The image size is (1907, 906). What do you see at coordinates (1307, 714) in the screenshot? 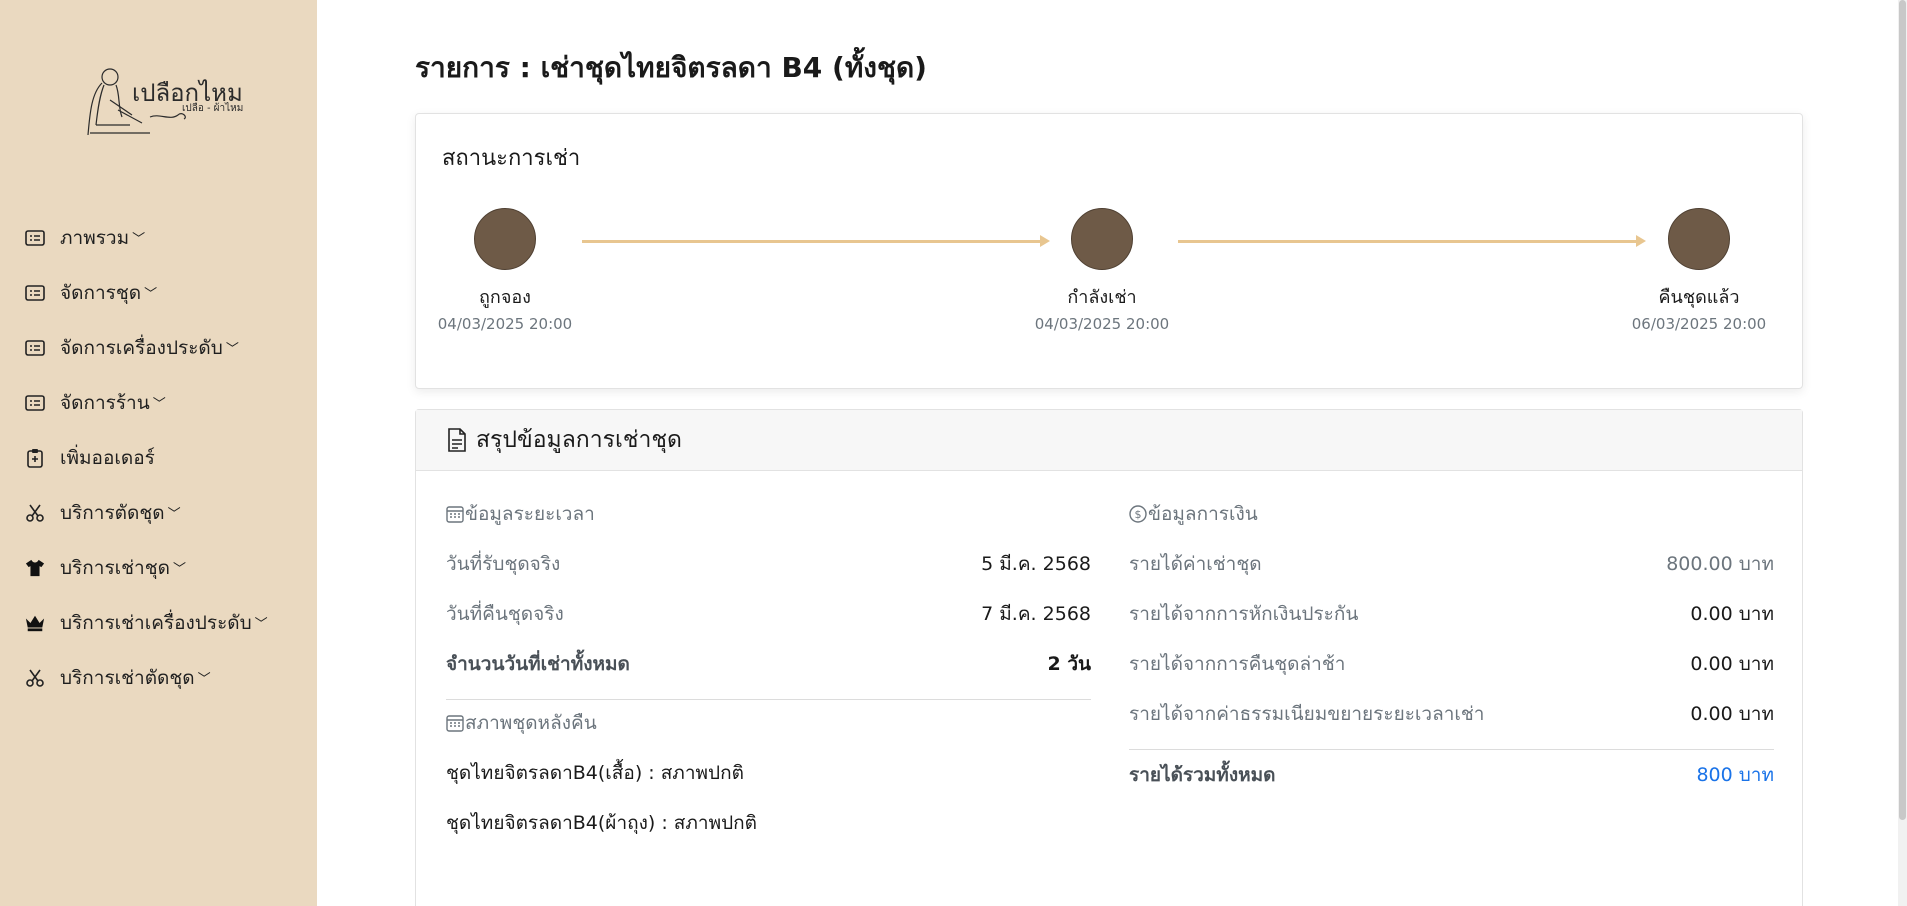
I see `row-label: รายได้จากค่าธรรมเนียมขยายระยะเวลาเช่า` at bounding box center [1307, 714].